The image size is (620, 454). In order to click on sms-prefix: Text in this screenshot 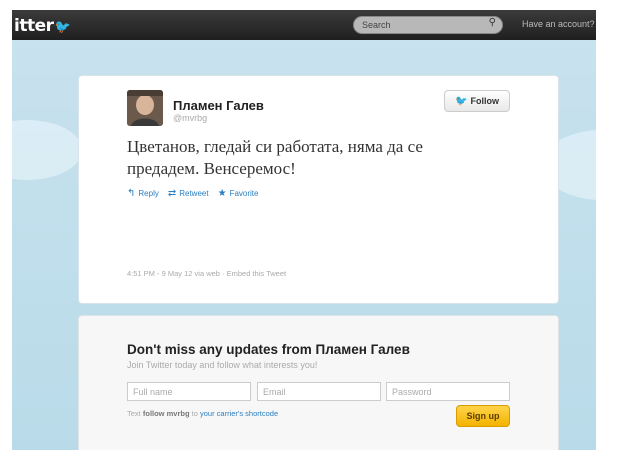, I will do `click(134, 413)`.